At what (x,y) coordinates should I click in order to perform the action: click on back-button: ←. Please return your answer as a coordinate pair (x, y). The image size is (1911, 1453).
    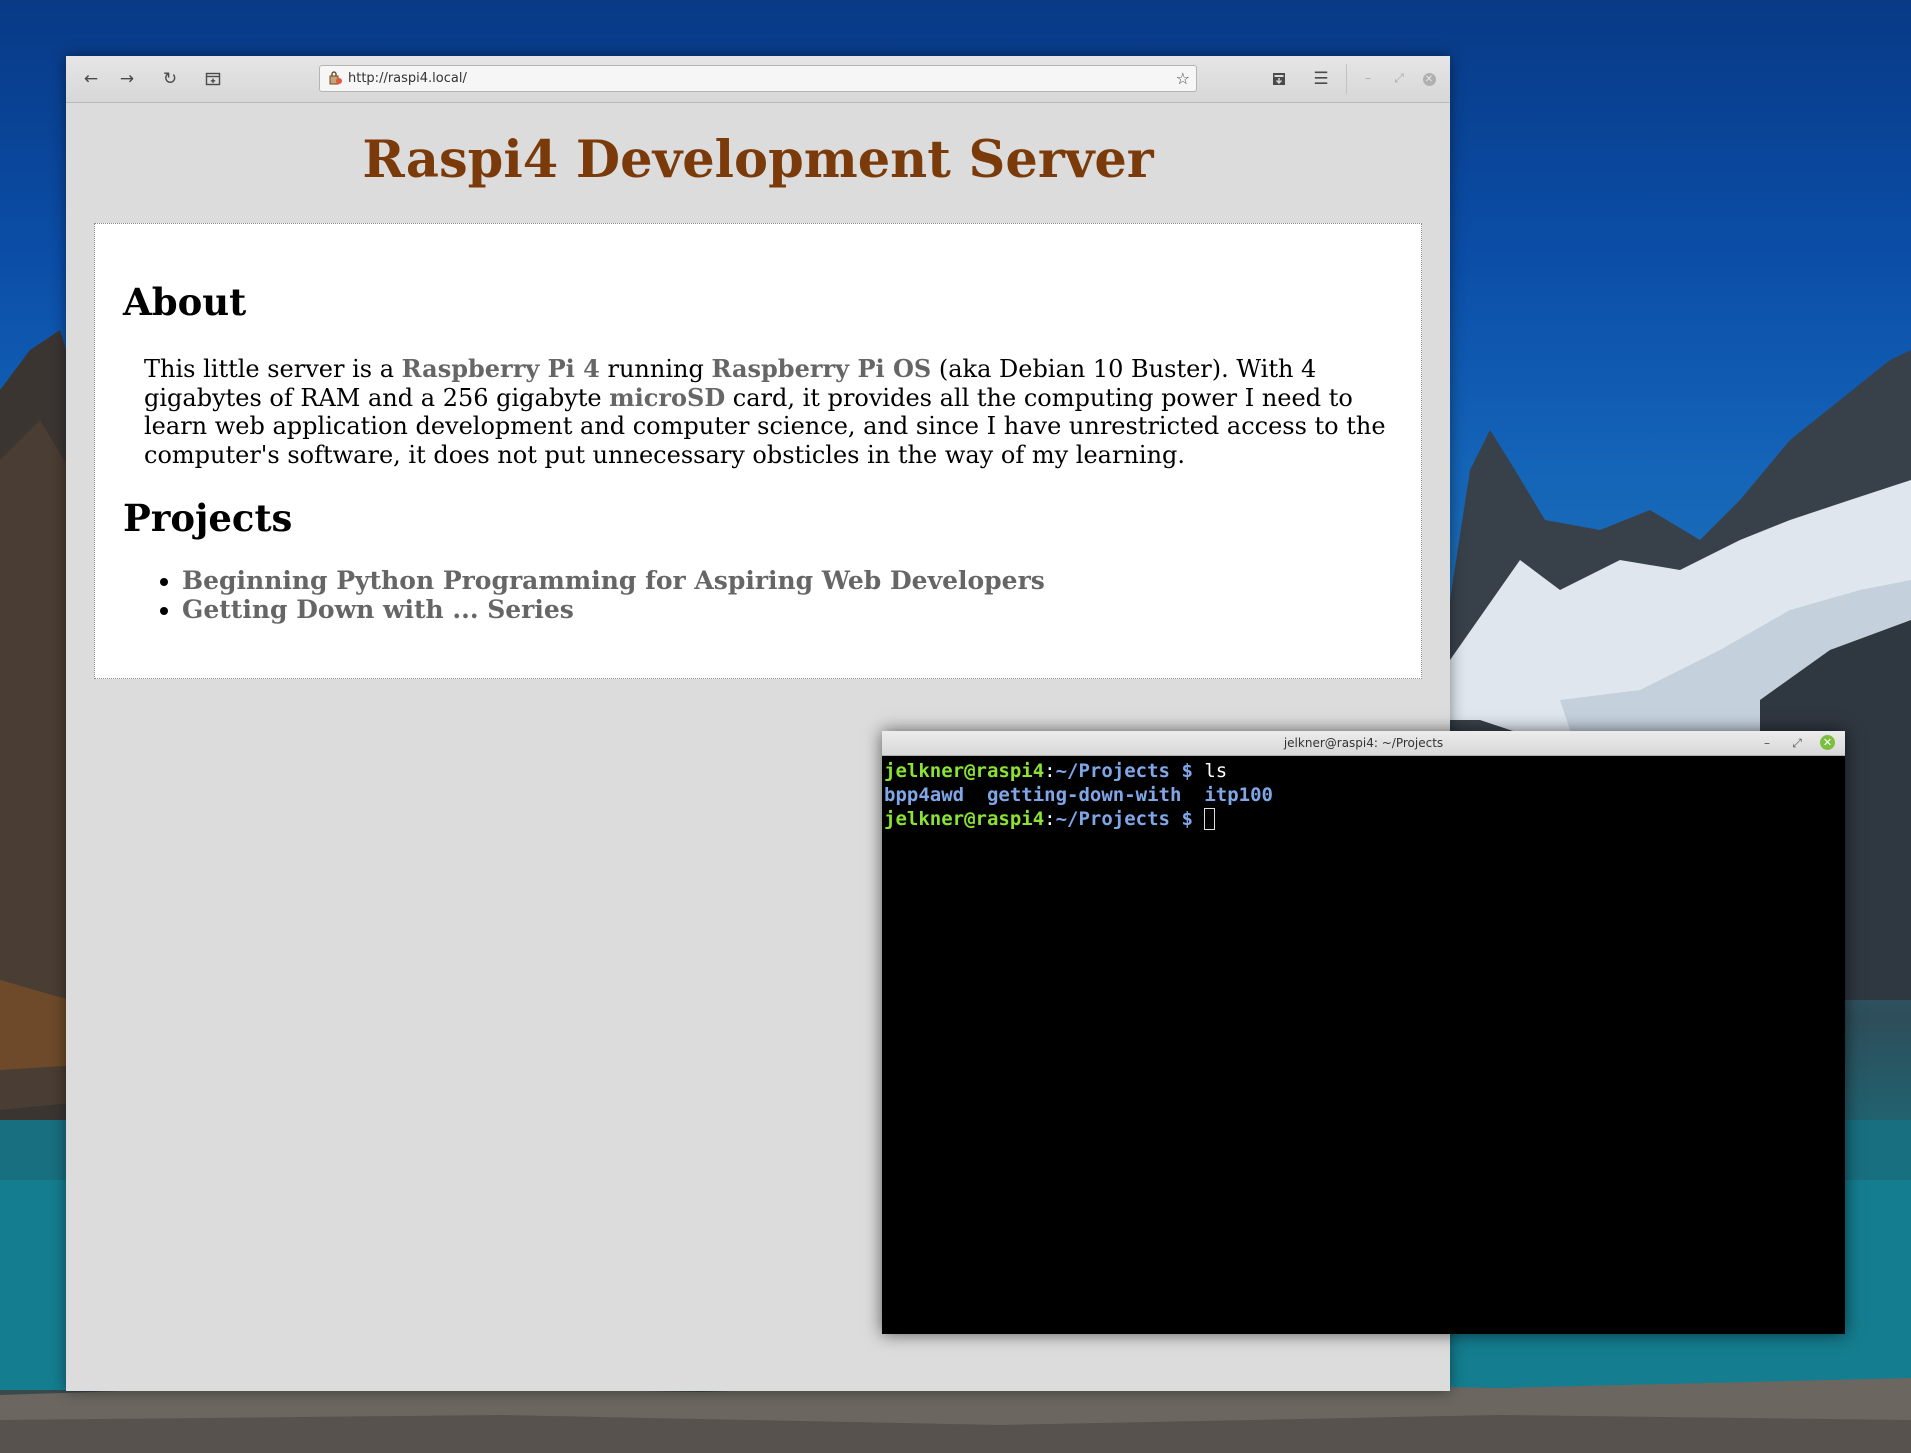
    Looking at the image, I should click on (91, 79).